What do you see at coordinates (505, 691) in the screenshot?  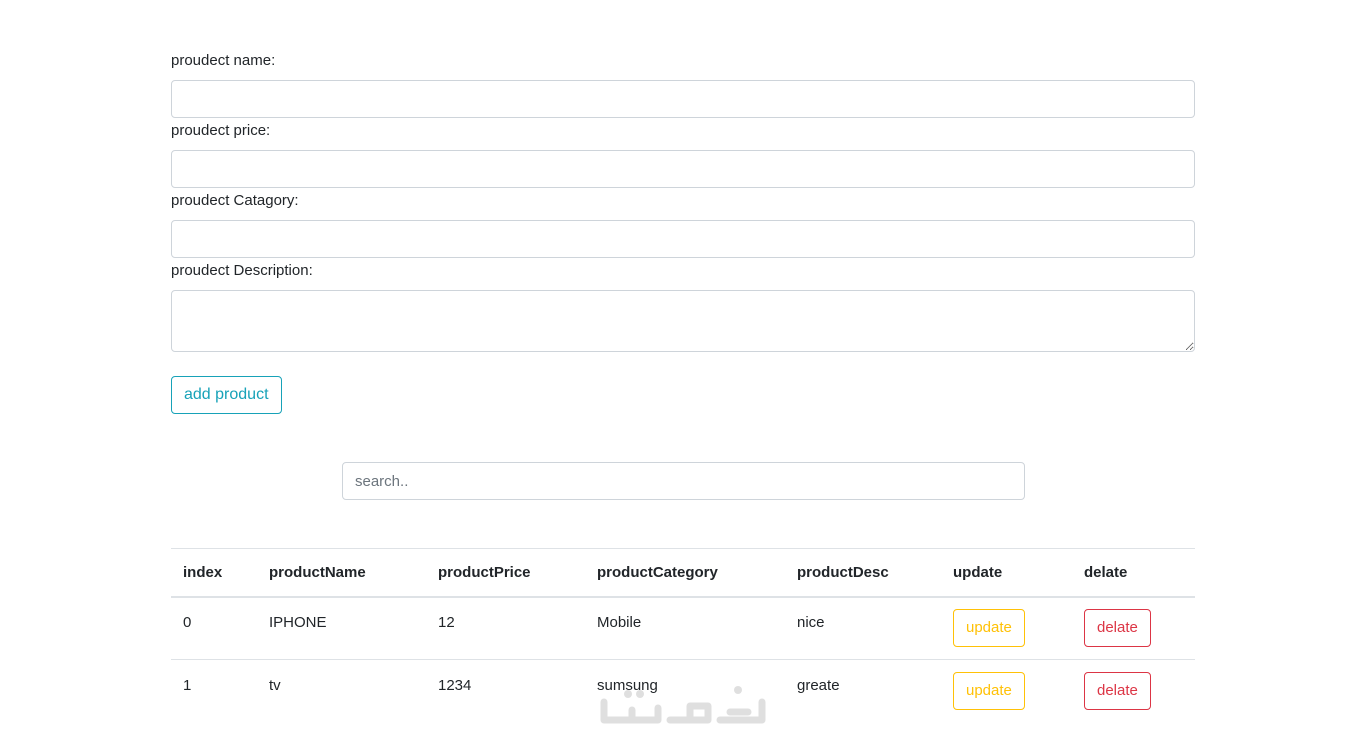 I see `cell-price: 1234` at bounding box center [505, 691].